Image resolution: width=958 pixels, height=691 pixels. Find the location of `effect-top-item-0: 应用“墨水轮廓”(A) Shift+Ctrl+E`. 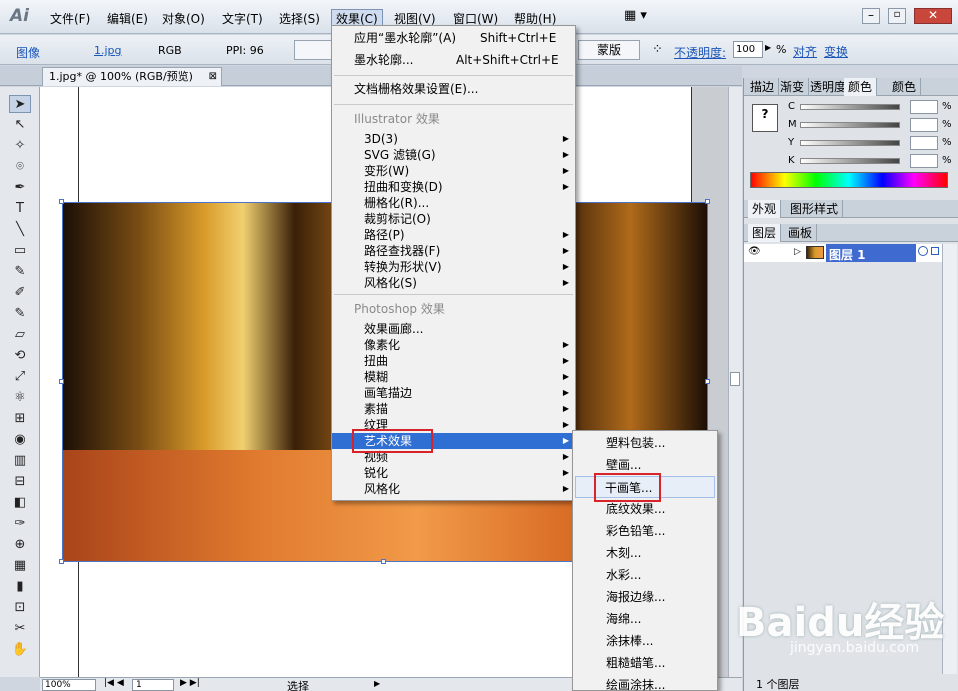

effect-top-item-0: 应用“墨水轮廓”(A) Shift+Ctrl+E is located at coordinates (453, 38).